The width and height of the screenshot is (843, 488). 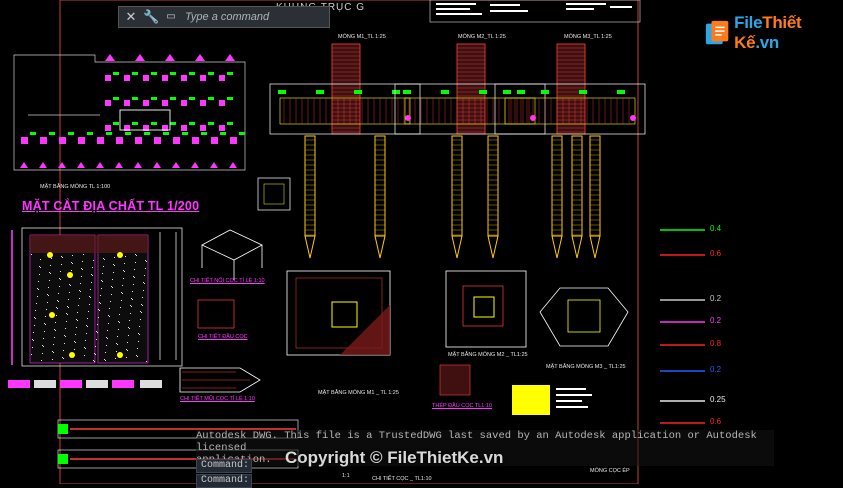 What do you see at coordinates (227, 17) in the screenshot?
I see `command-input: Type a command` at bounding box center [227, 17].